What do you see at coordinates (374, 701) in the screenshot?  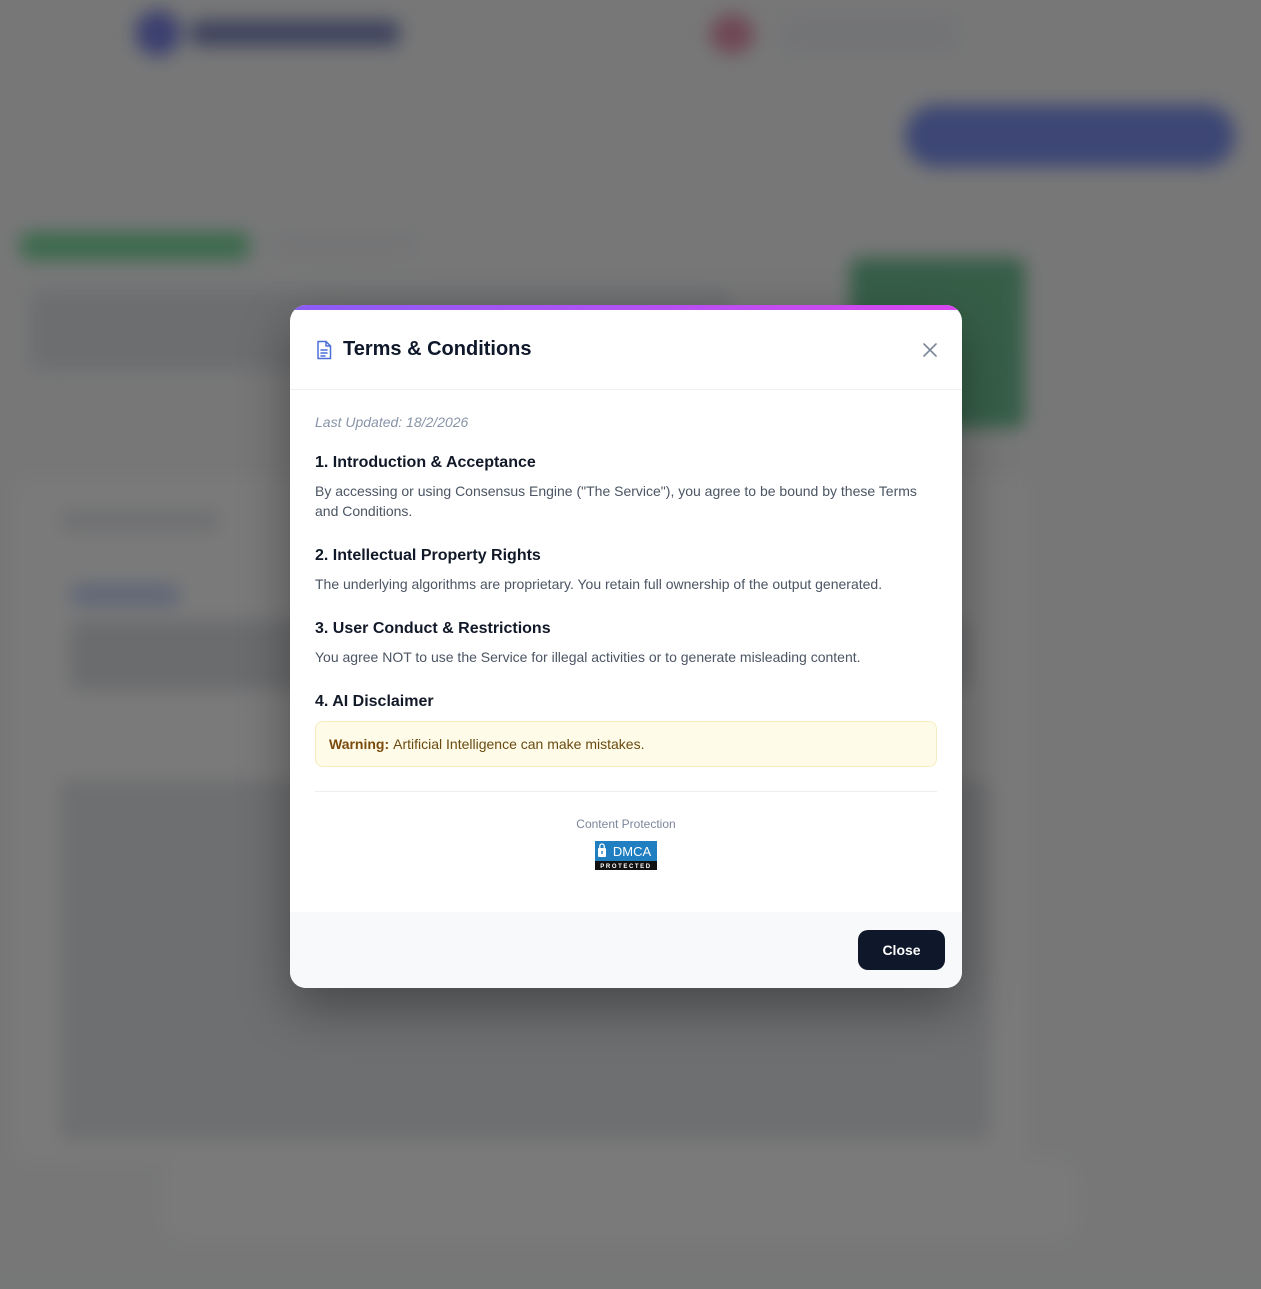 I see `section-title: 4. AI Disclaimer` at bounding box center [374, 701].